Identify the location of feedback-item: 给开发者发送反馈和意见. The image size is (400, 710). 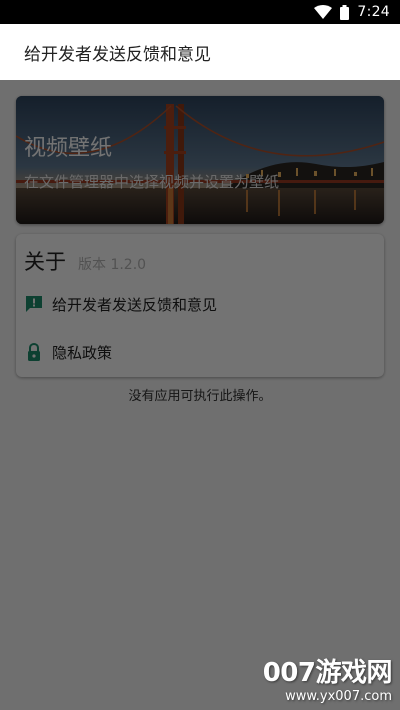
(200, 304).